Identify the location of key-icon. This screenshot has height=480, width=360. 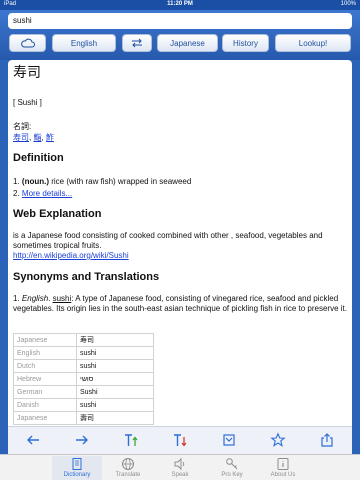
(232, 464).